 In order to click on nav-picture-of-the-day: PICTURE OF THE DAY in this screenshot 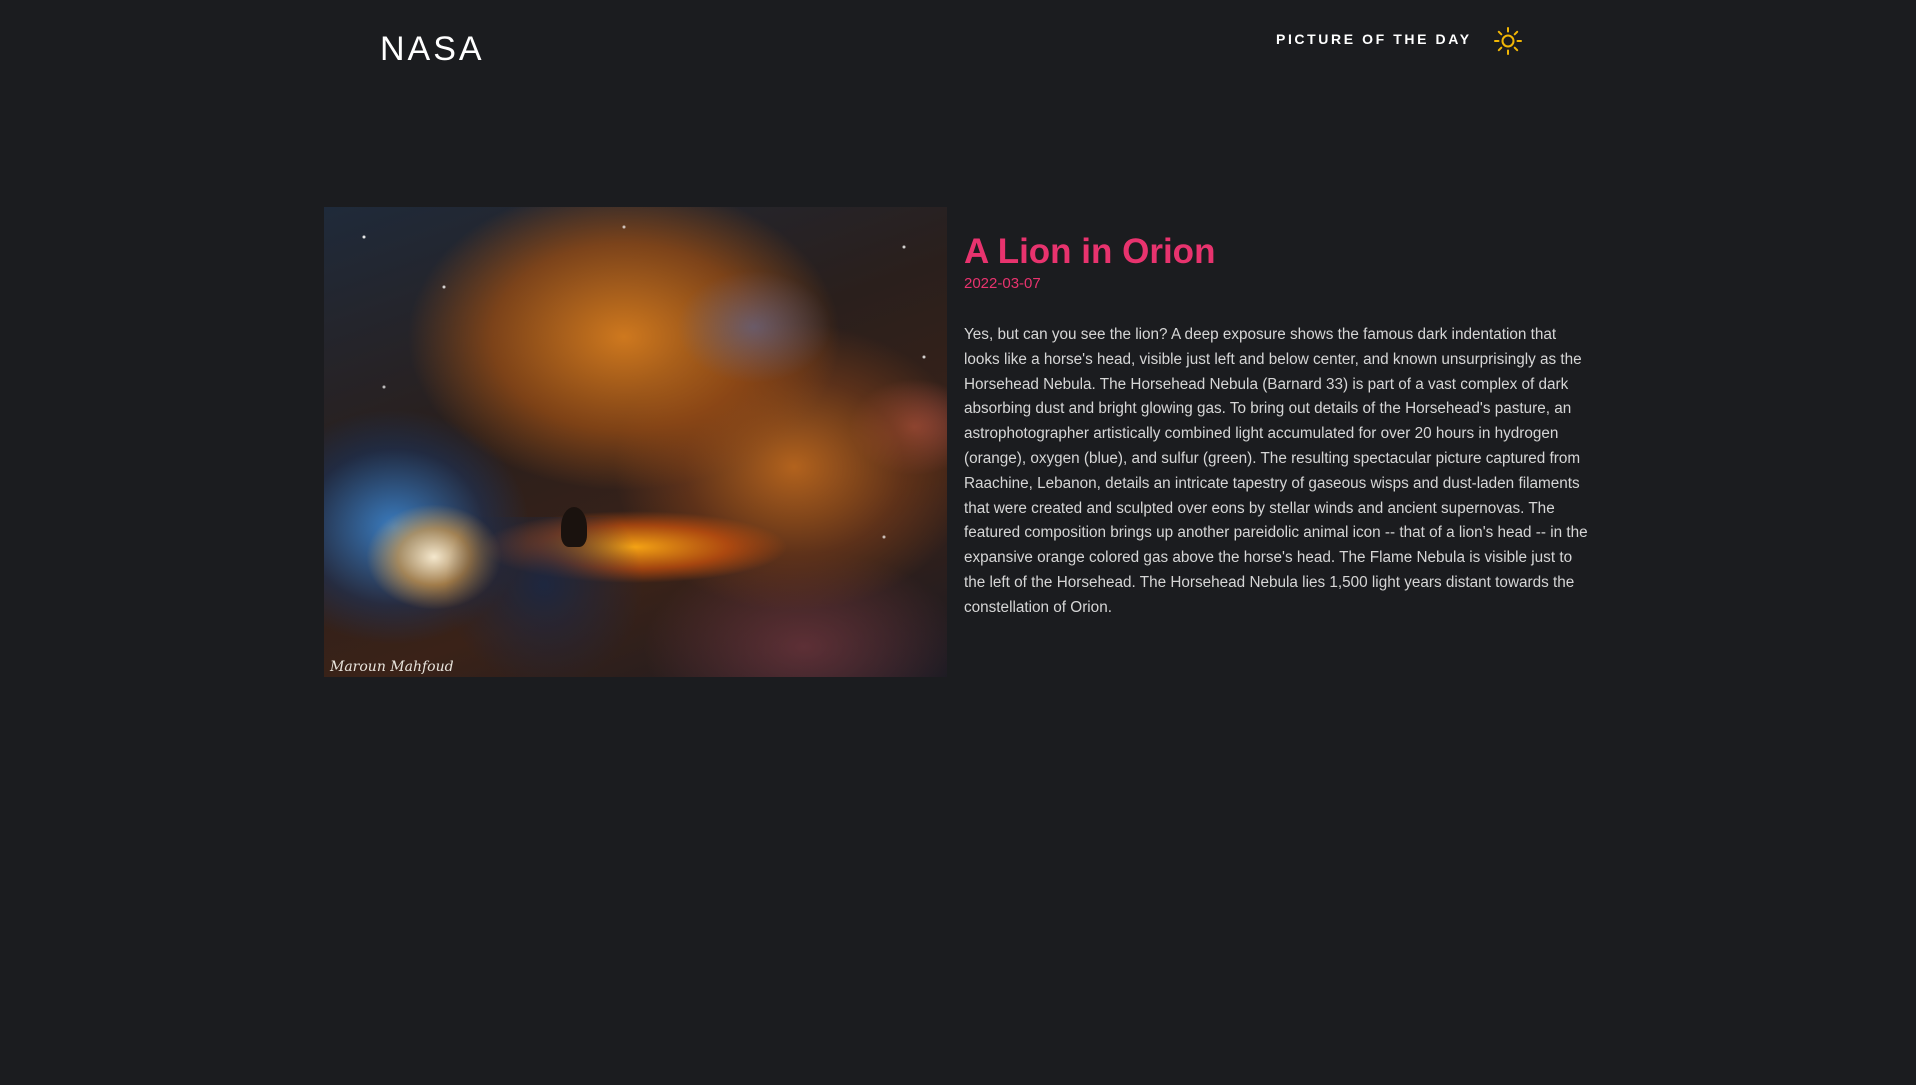, I will do `click(1374, 39)`.